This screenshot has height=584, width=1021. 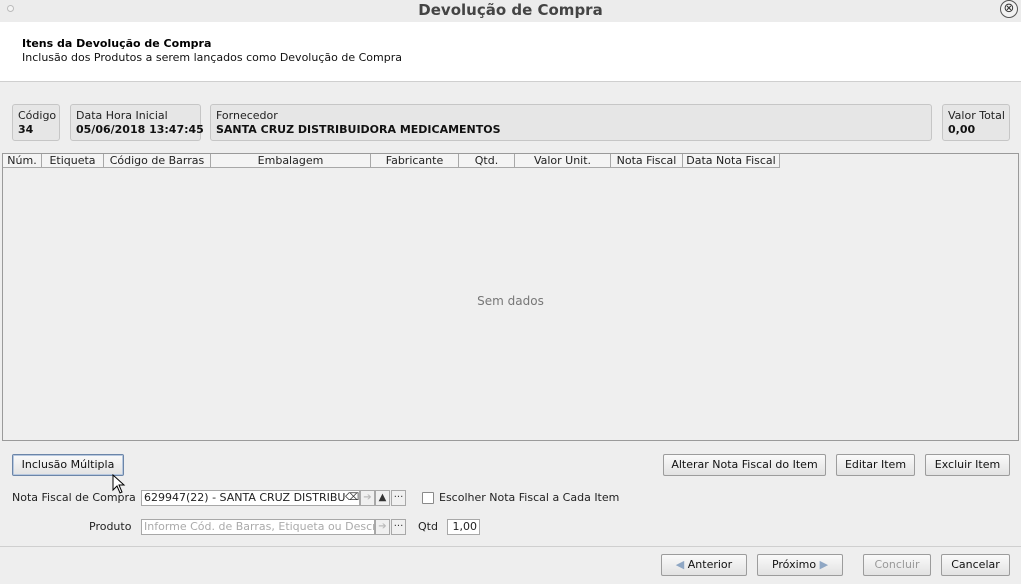 I want to click on column-header-embalagem: Embalagem, so click(x=291, y=161).